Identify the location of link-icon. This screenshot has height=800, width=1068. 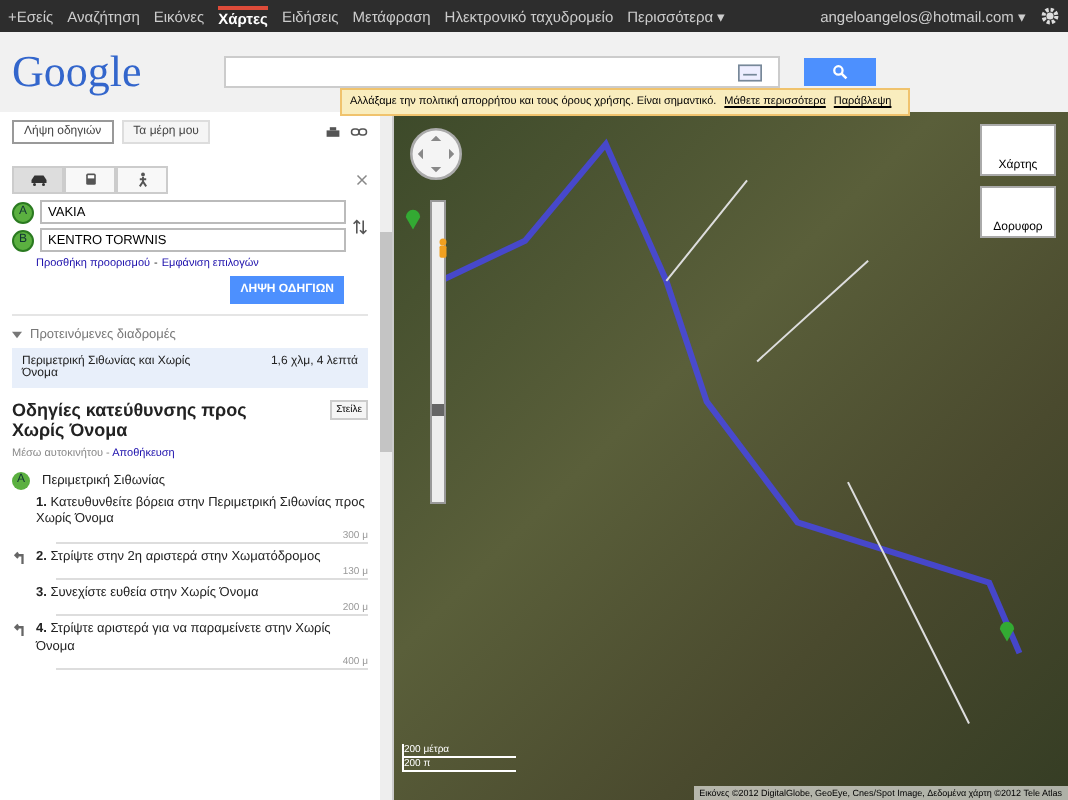
(359, 132).